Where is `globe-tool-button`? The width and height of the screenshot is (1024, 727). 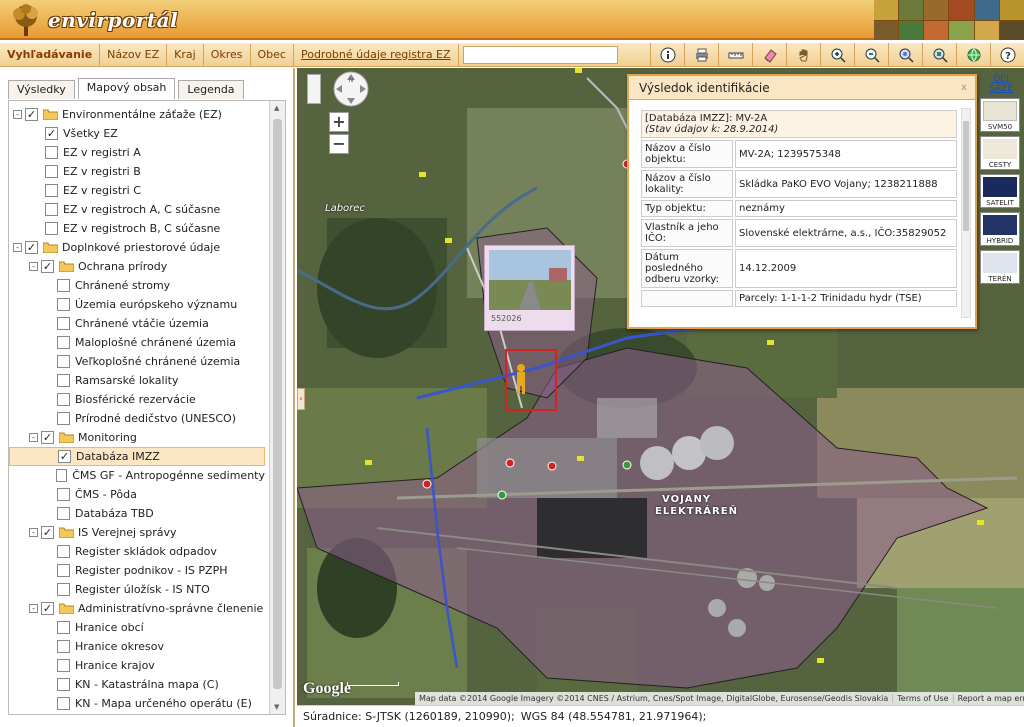 globe-tool-button is located at coordinates (973, 55).